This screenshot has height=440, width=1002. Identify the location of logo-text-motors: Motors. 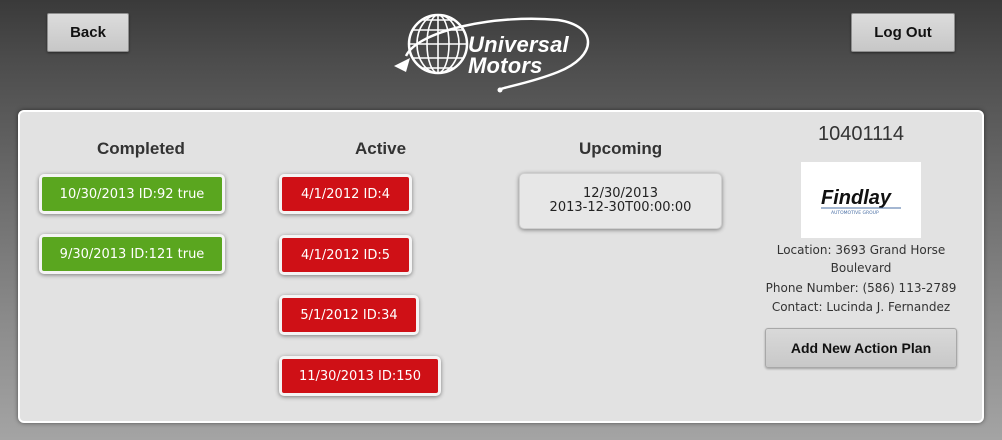
(505, 65).